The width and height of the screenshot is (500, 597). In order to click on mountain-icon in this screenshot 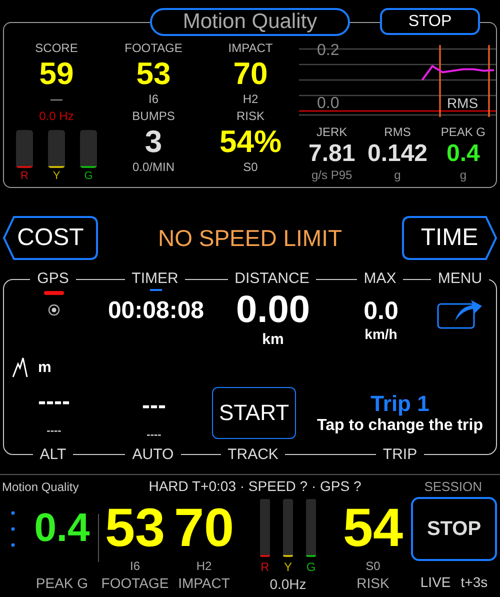, I will do `click(20, 367)`.